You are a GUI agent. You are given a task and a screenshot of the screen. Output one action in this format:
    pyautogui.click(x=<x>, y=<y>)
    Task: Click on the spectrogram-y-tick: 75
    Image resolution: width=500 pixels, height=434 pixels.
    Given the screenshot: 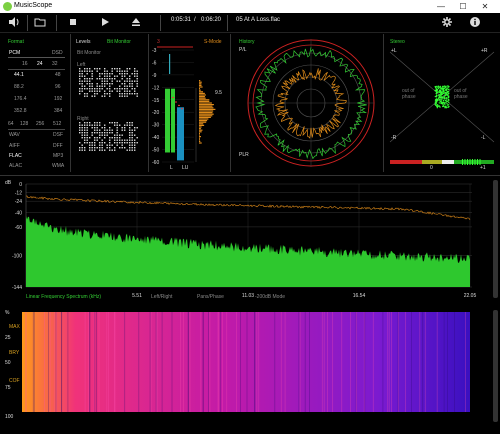 What is the action you would take?
    pyautogui.click(x=8, y=388)
    